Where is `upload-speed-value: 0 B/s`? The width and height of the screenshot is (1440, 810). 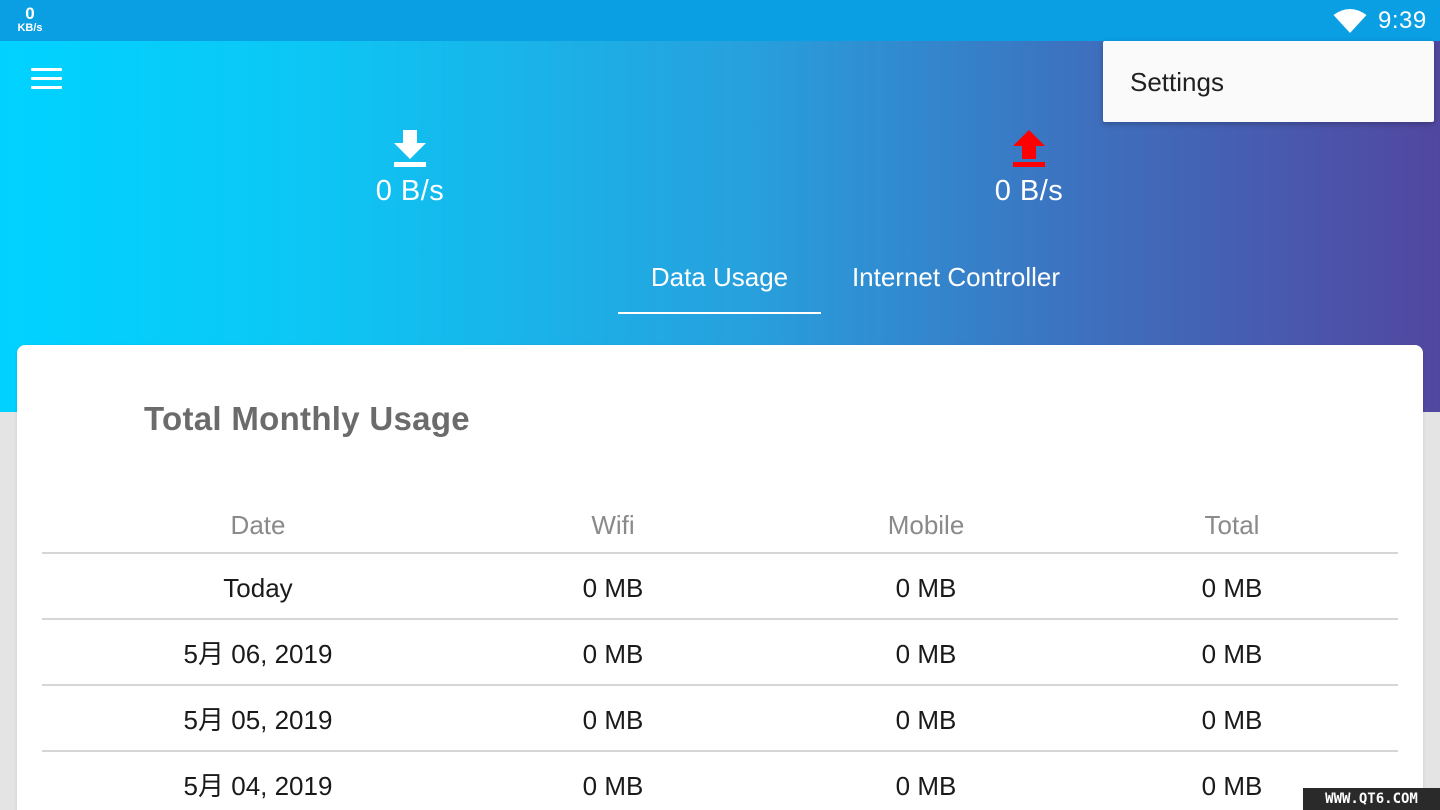
upload-speed-value: 0 B/s is located at coordinates (1029, 191).